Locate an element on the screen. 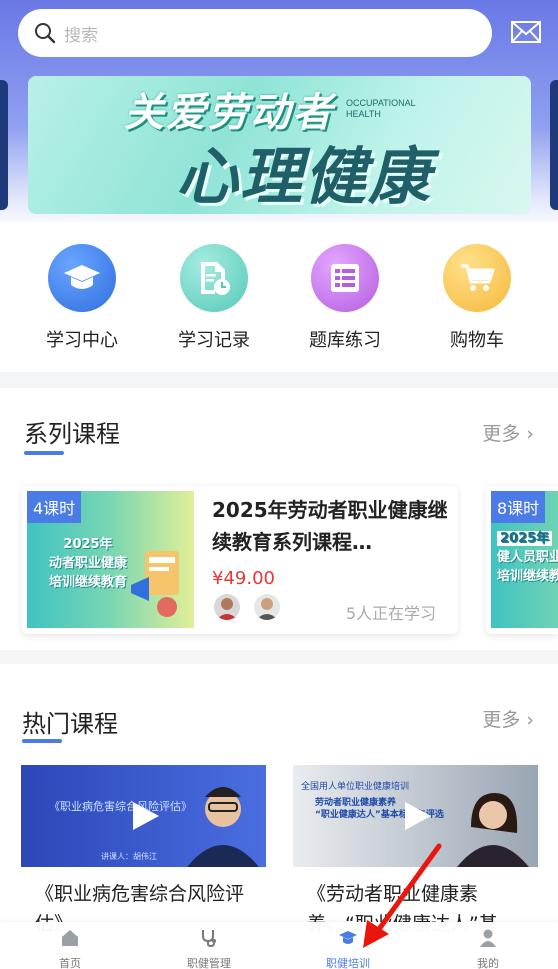 The width and height of the screenshot is (558, 969). course-thumbnail: 2025年 动者职业健康 培训继续教育 4课时 is located at coordinates (110, 559).